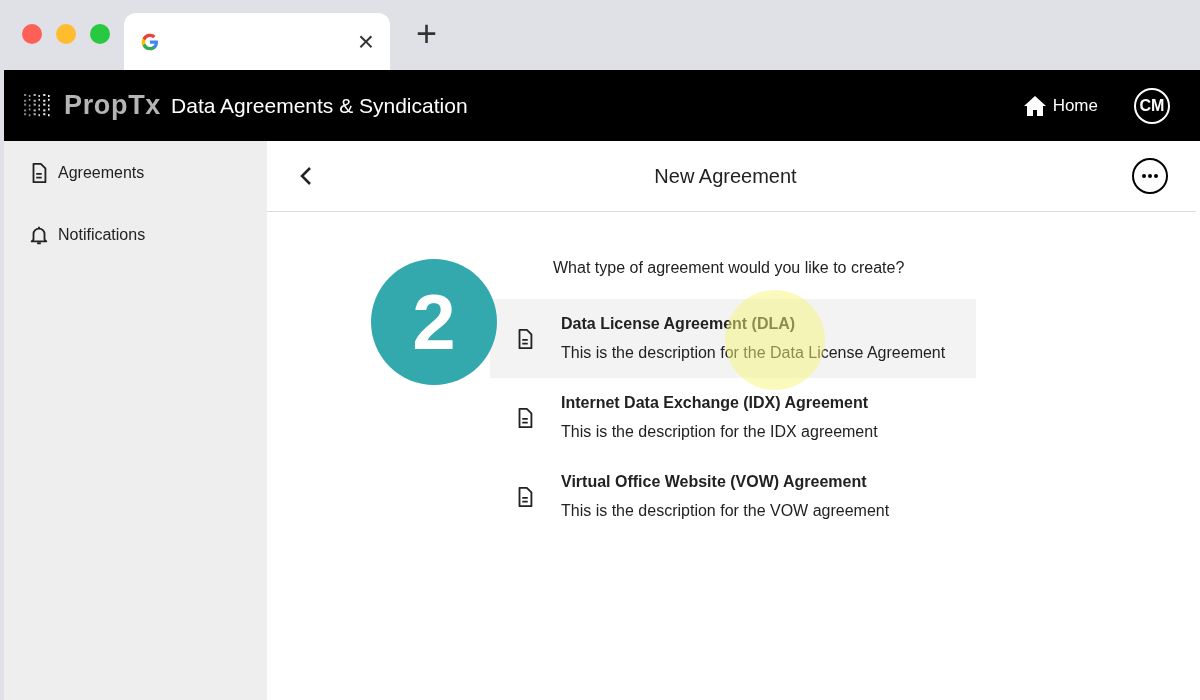 The image size is (1200, 700). What do you see at coordinates (719, 432) in the screenshot?
I see `option-description: This is the description for the IDX agreement` at bounding box center [719, 432].